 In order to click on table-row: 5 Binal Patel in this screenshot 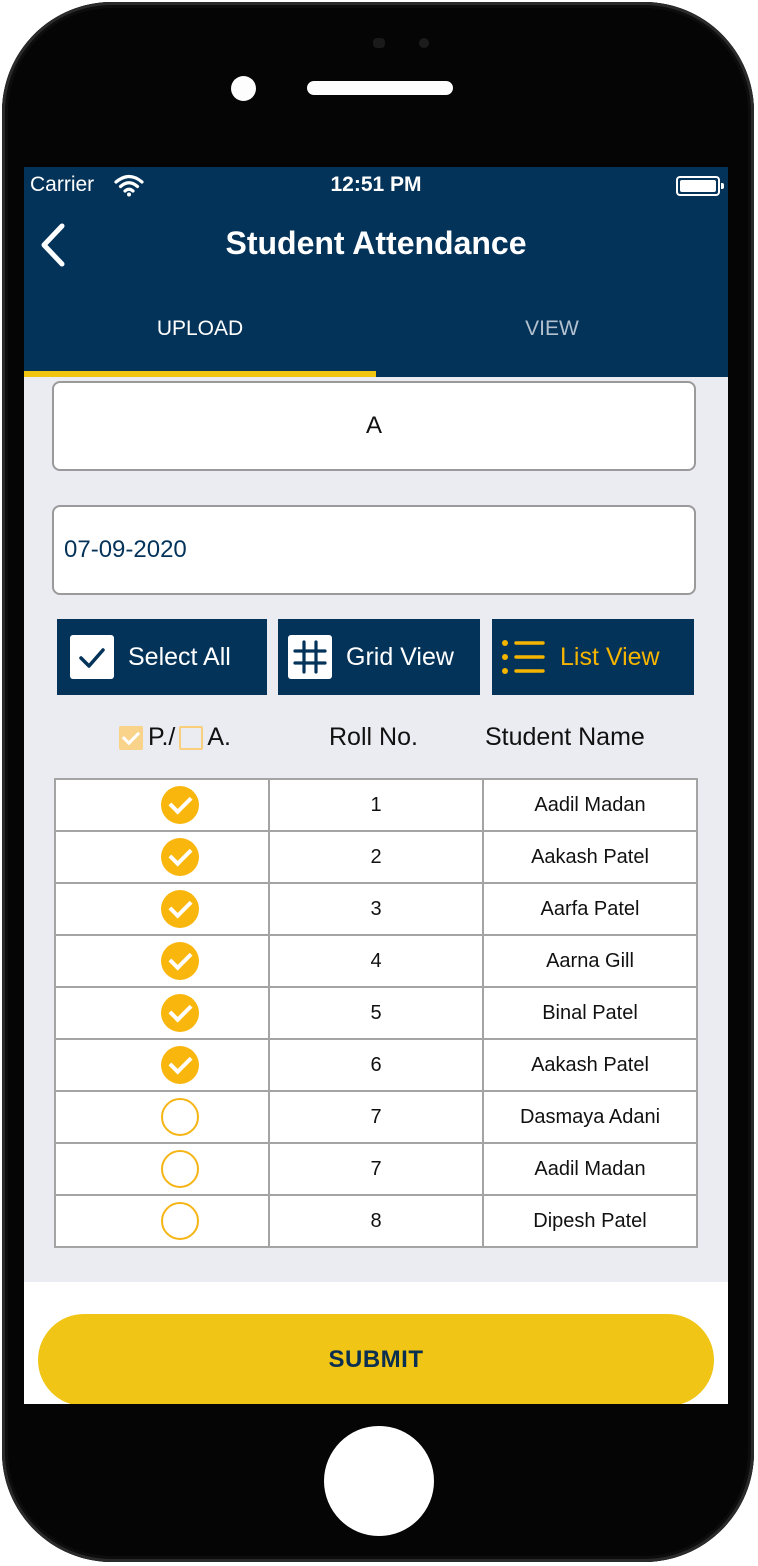, I will do `click(376, 1013)`.